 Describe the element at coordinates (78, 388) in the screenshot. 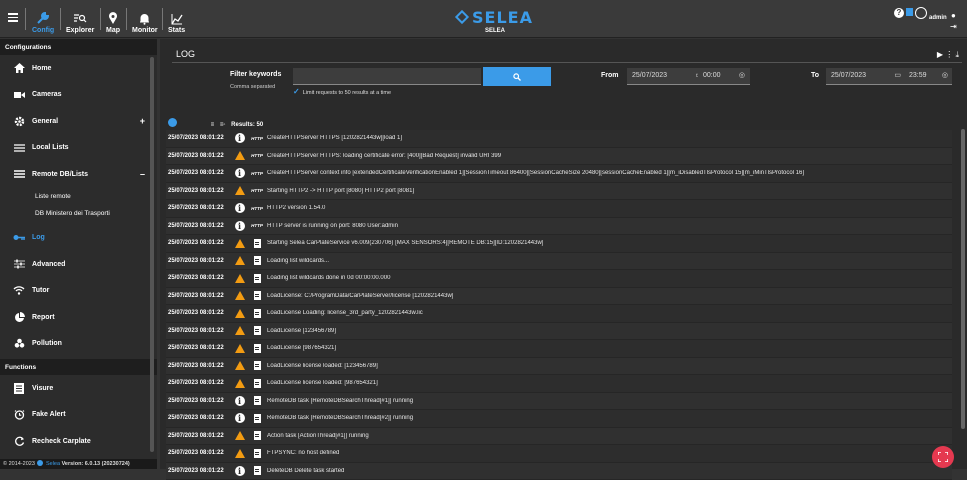

I see `sidebar-item-visure: Visure` at that location.